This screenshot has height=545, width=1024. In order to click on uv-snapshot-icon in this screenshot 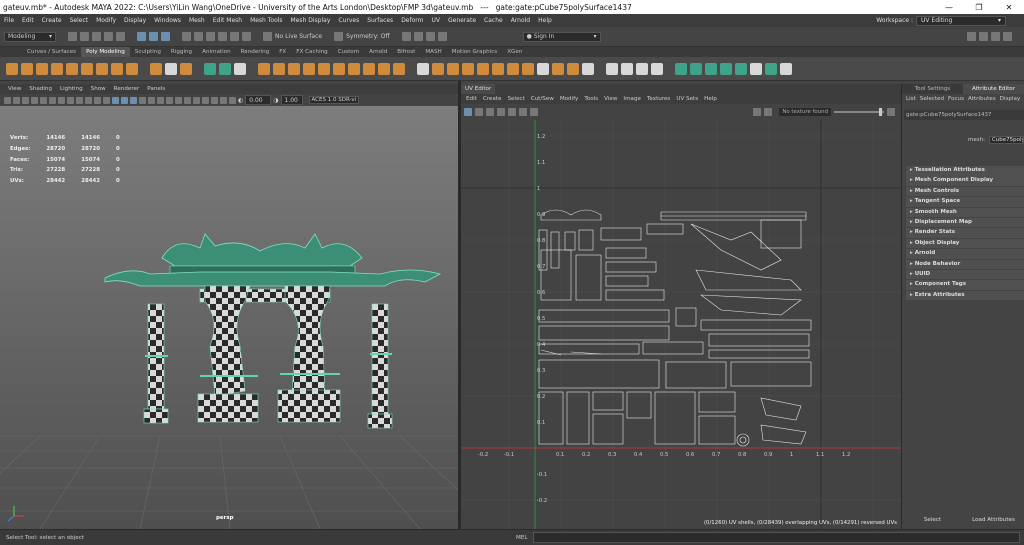, I will do `click(523, 112)`.